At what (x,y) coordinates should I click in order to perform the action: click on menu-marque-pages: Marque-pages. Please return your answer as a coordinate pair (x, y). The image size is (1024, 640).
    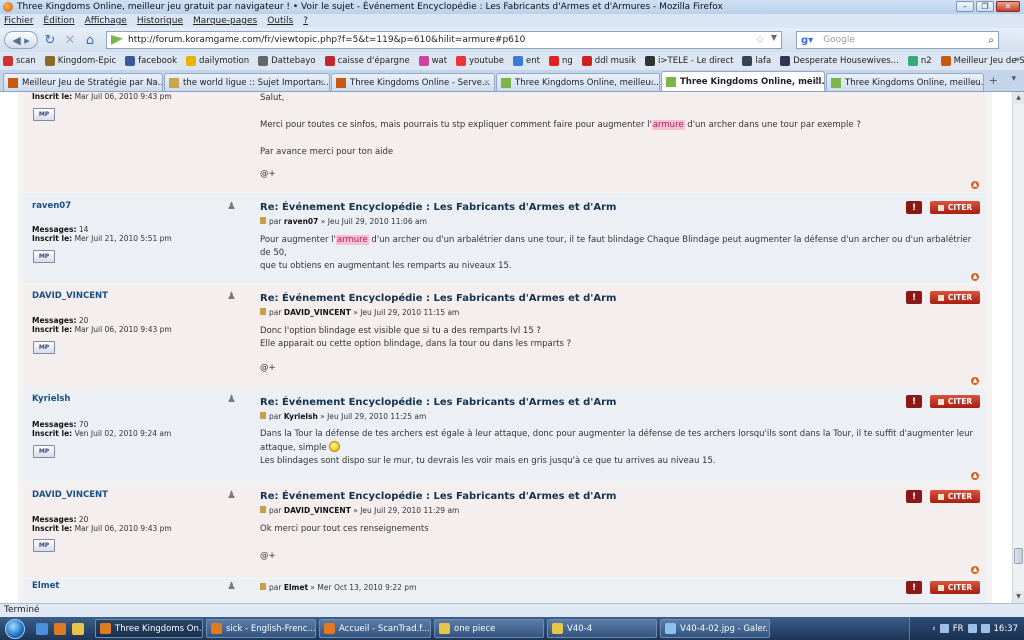
    Looking at the image, I should click on (225, 21).